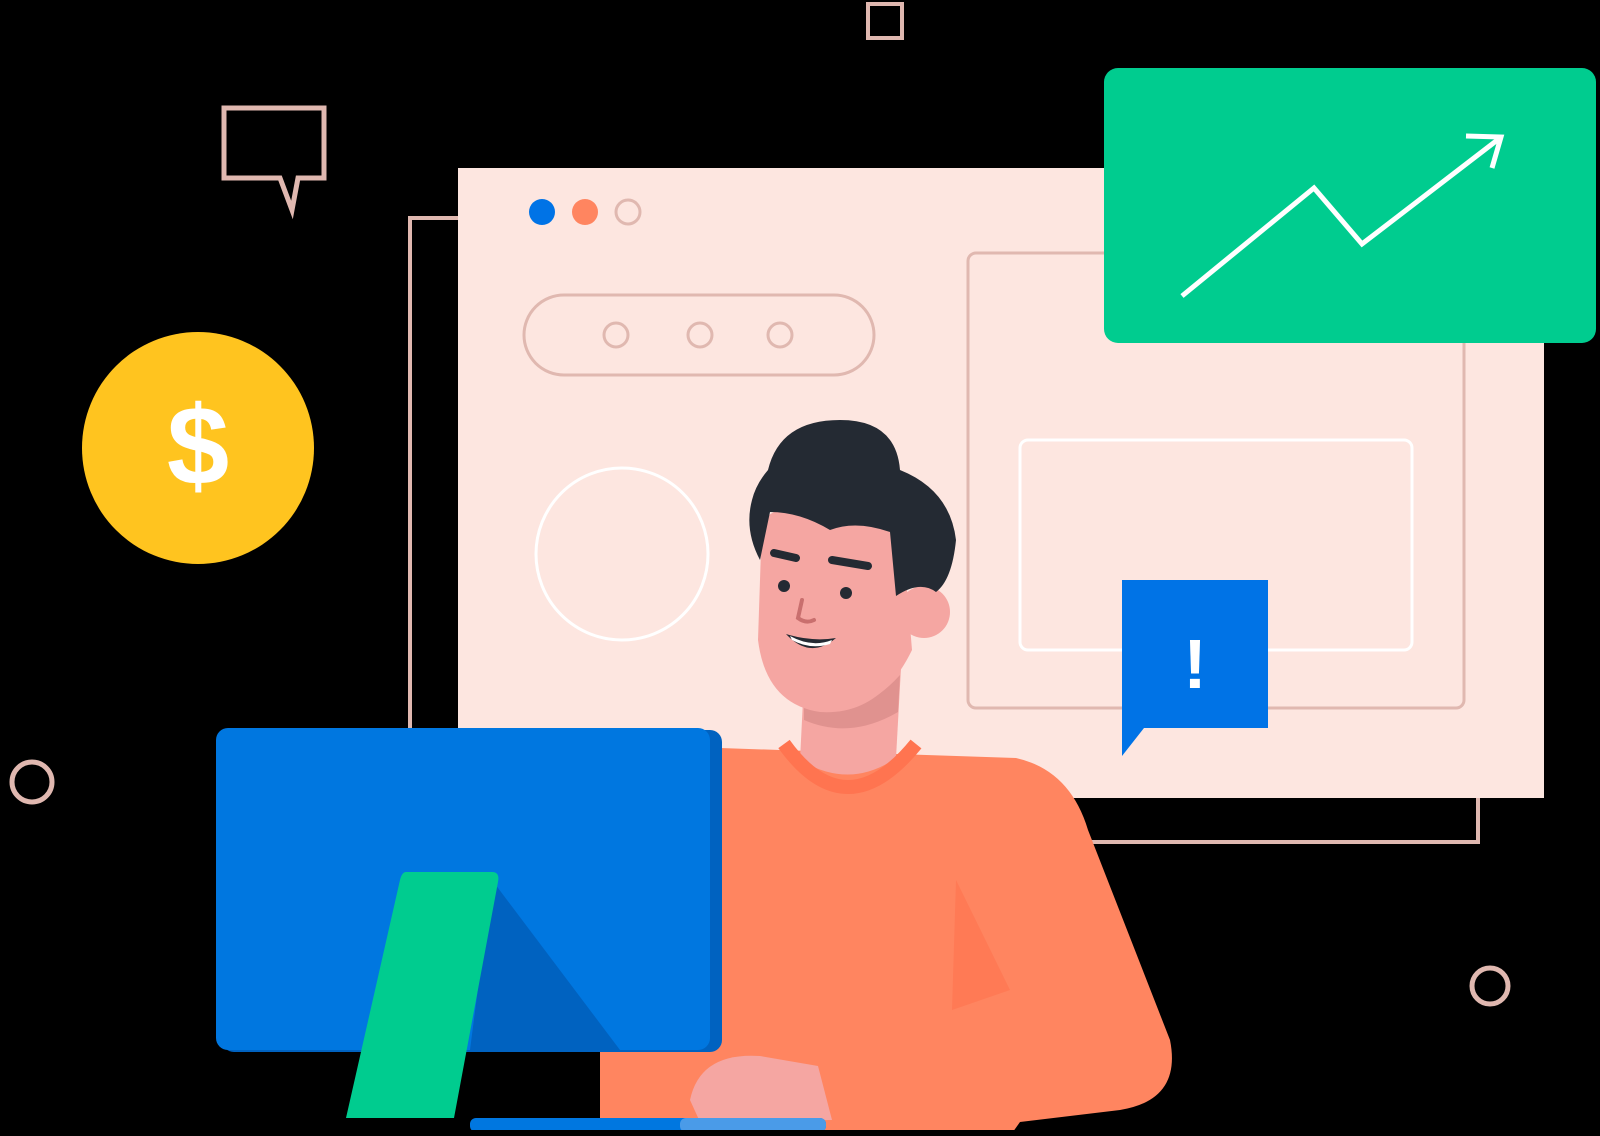 The image size is (1600, 1136). Describe the element at coordinates (32, 782) in the screenshot. I see `decorative-circle-left-icon` at that location.